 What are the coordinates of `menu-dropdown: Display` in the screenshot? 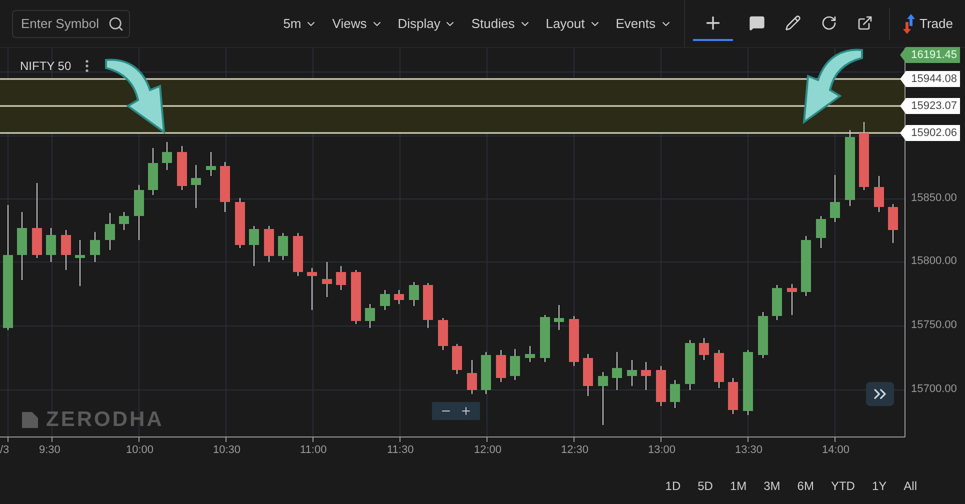 It's located at (427, 24).